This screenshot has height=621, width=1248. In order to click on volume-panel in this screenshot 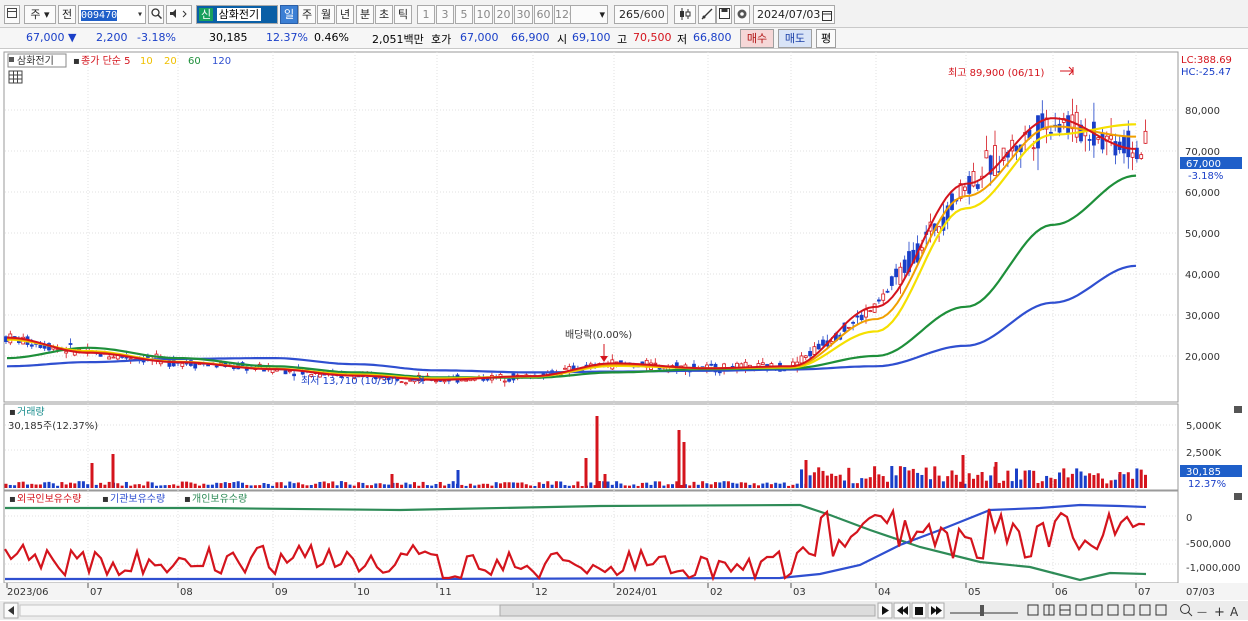, I will do `click(591, 447)`.